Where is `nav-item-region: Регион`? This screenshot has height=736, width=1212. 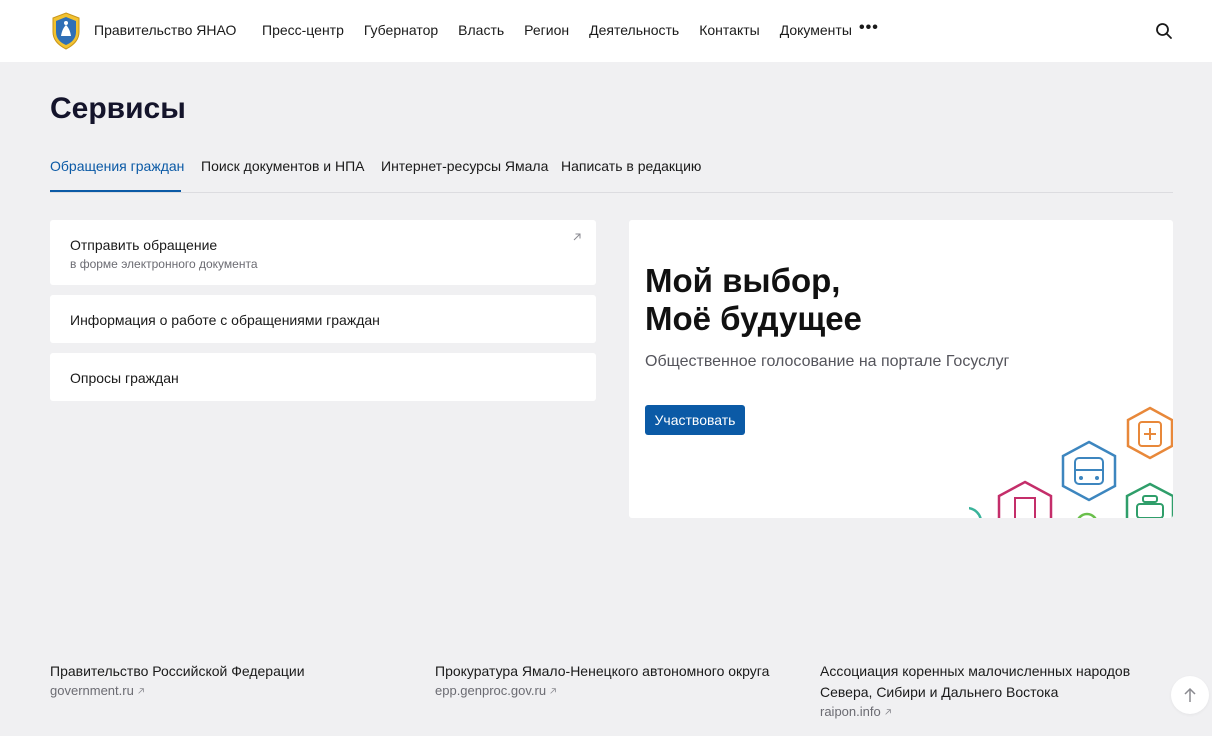
nav-item-region: Регион is located at coordinates (546, 30).